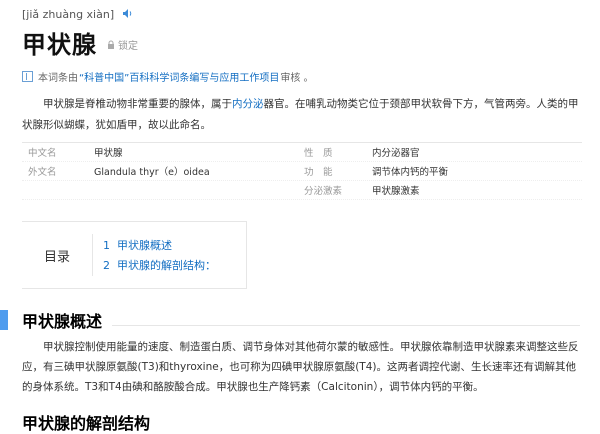  What do you see at coordinates (137, 104) in the screenshot?
I see `intro-text-a: 甲状腺是脊椎动物非常重要的腺体，属于` at bounding box center [137, 104].